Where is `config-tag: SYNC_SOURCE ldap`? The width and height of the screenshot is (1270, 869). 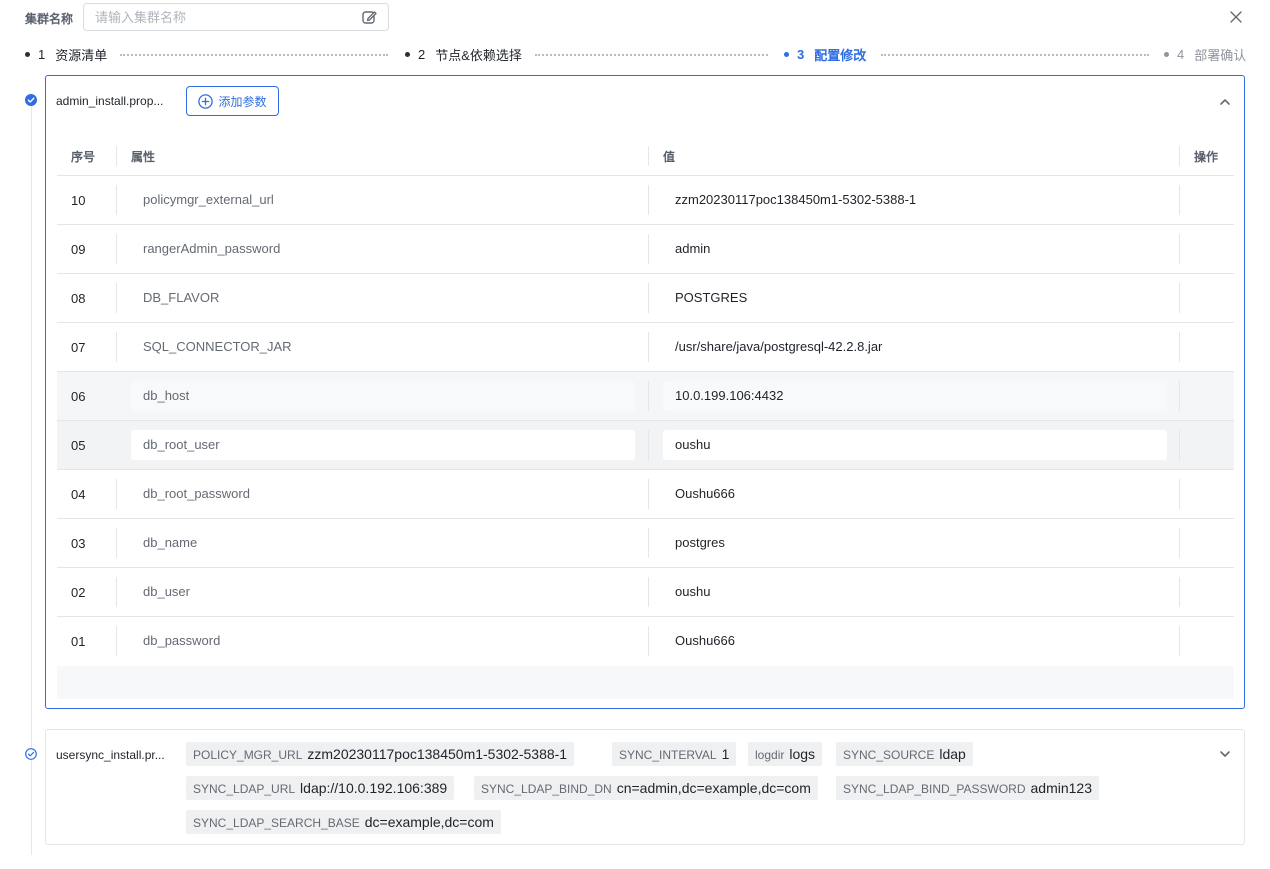 config-tag: SYNC_SOURCE ldap is located at coordinates (904, 754).